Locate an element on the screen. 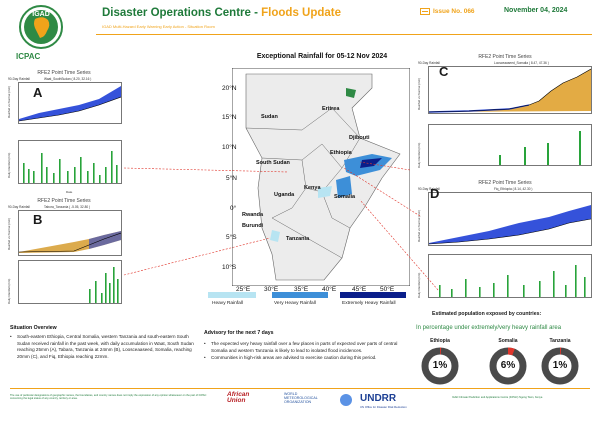 The width and height of the screenshot is (600, 424). donut-country: Tanzania is located at coordinates (560, 341).